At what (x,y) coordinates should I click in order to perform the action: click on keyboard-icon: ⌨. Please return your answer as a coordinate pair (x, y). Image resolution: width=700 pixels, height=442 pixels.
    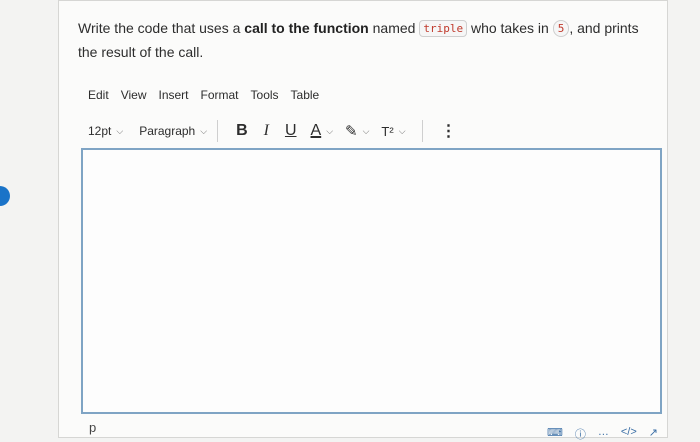
    Looking at the image, I should click on (555, 434).